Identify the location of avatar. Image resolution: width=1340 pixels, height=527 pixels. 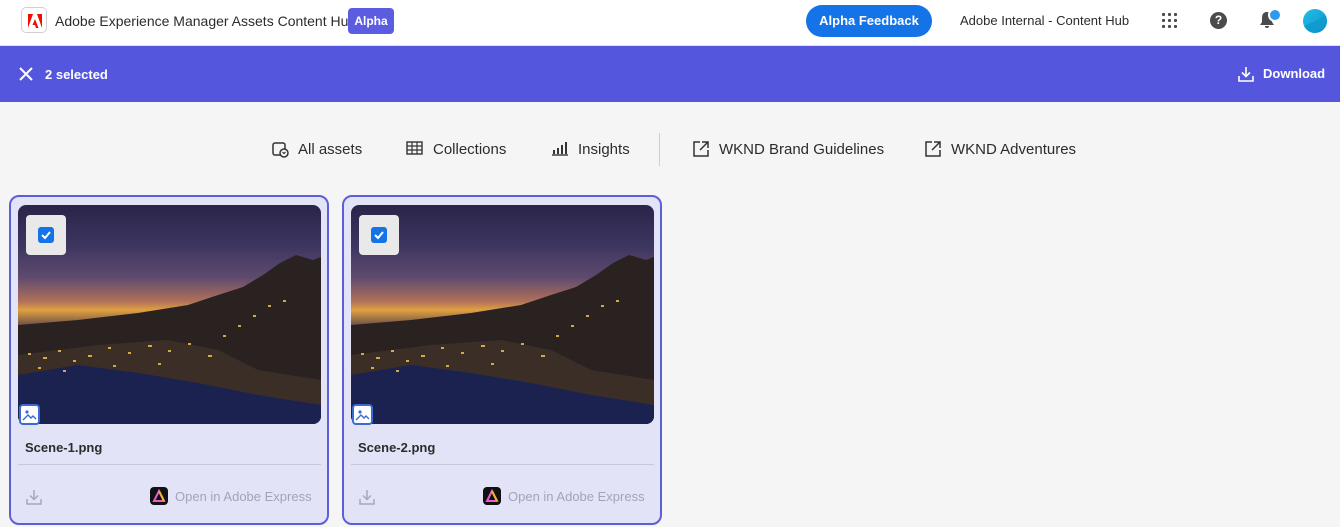
(1315, 21).